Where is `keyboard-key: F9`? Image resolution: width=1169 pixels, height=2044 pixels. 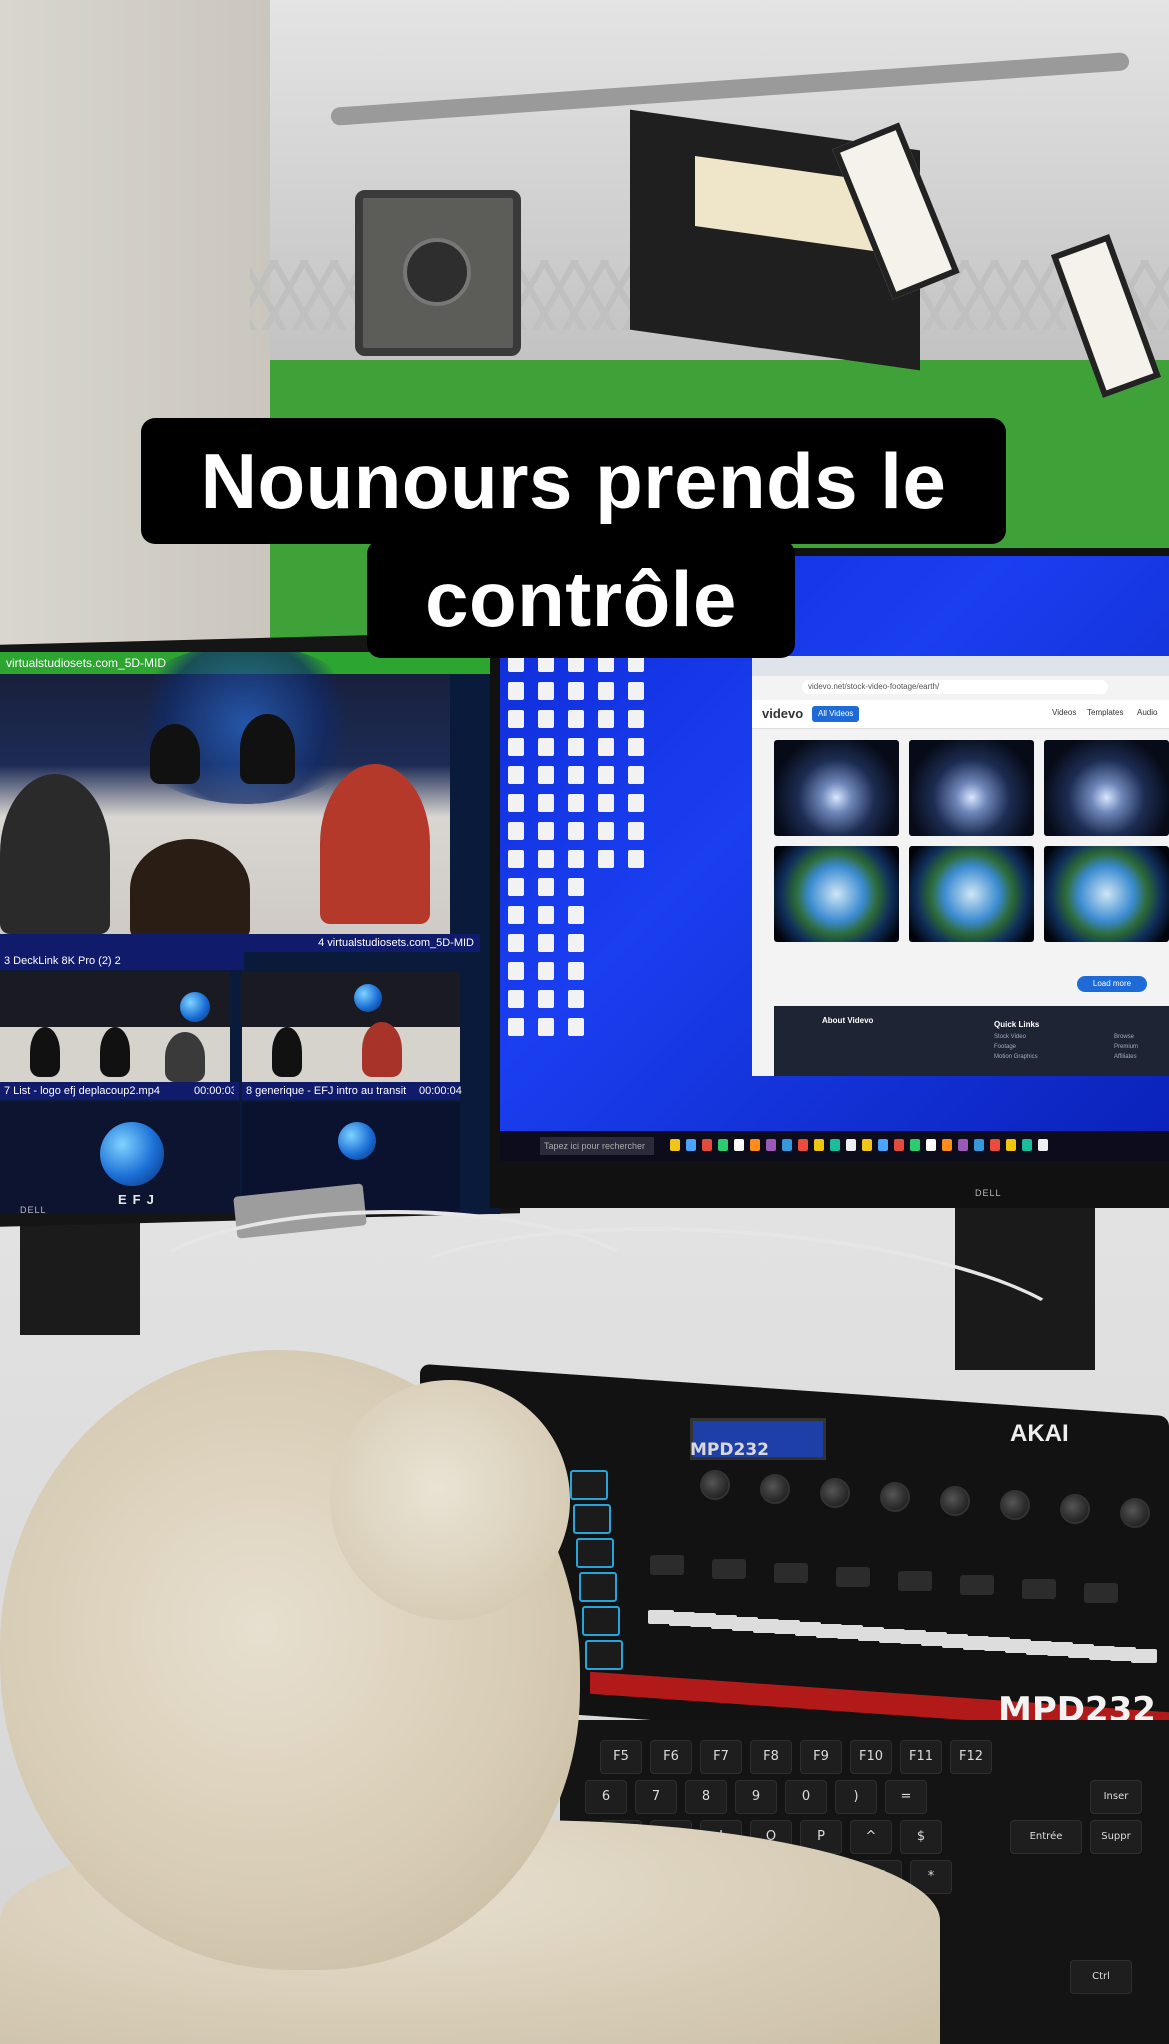 keyboard-key: F9 is located at coordinates (821, 1757).